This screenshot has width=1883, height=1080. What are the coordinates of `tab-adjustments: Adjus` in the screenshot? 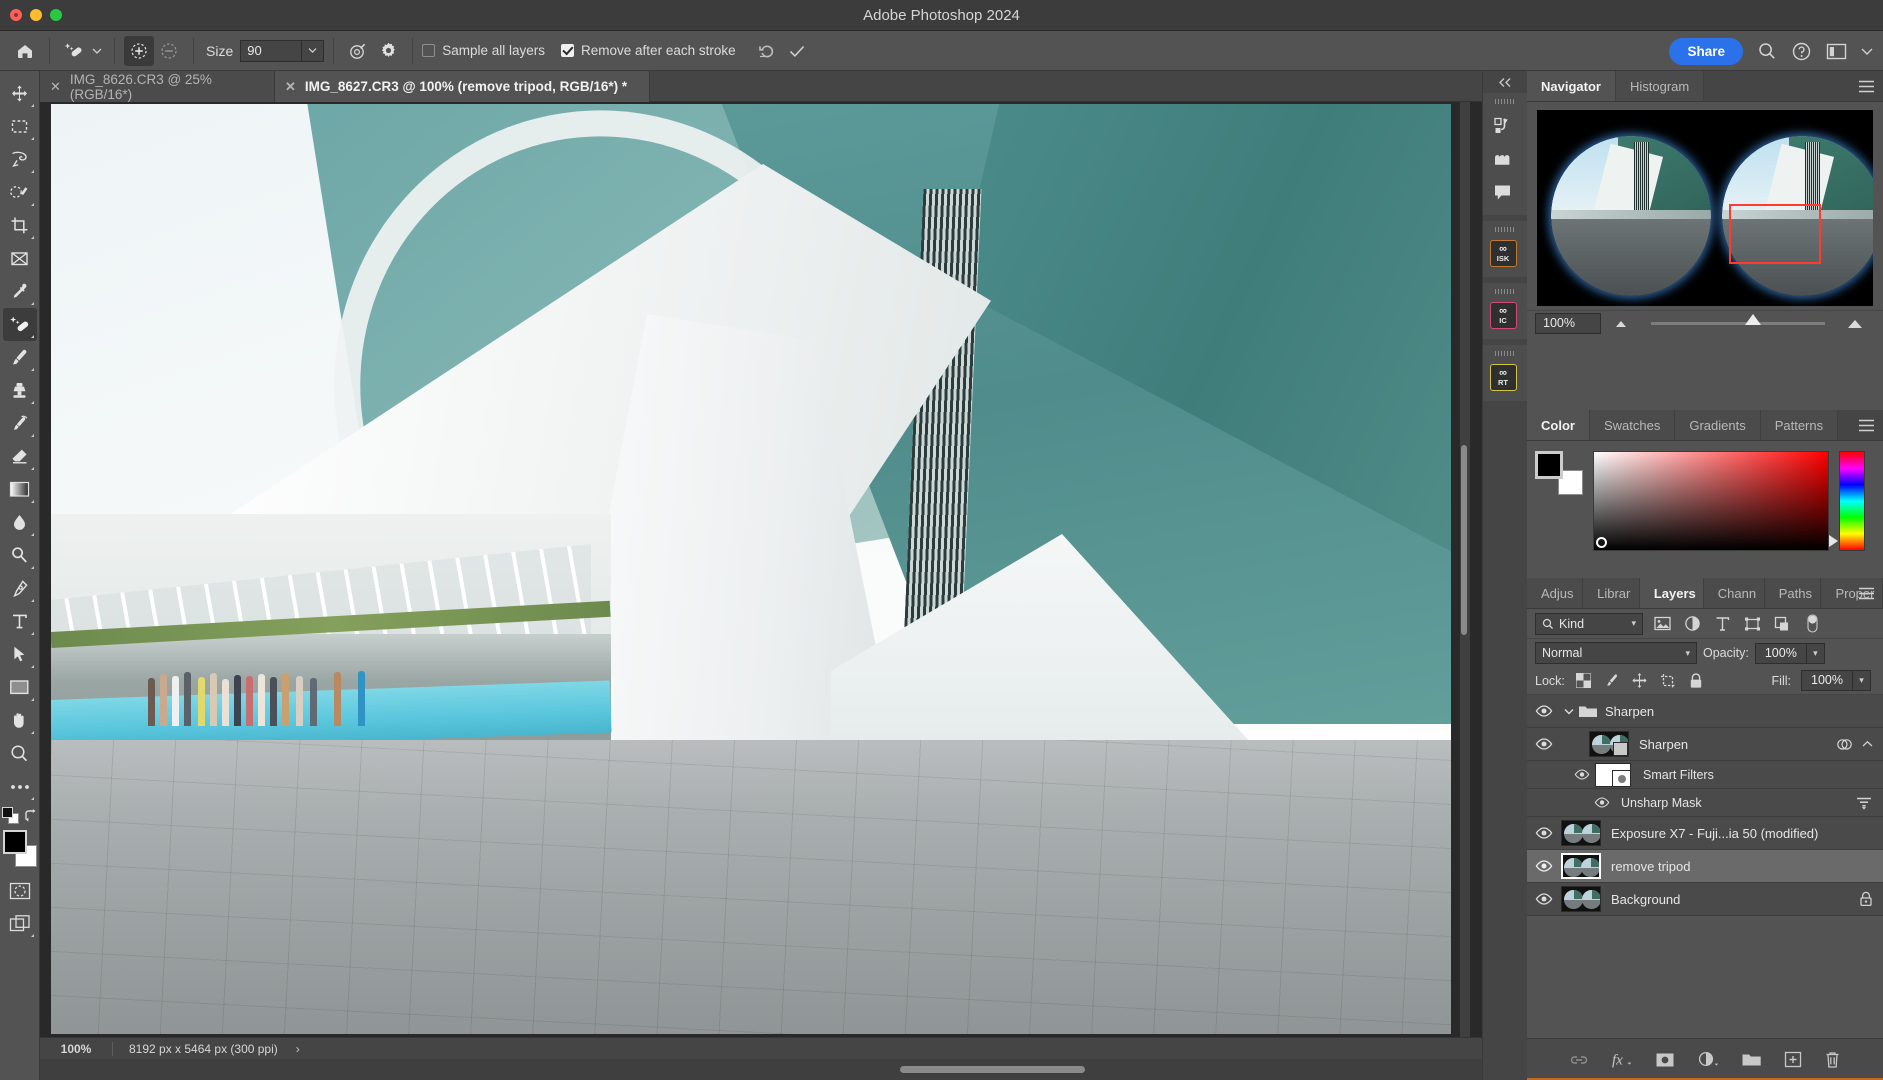 It's located at (1555, 593).